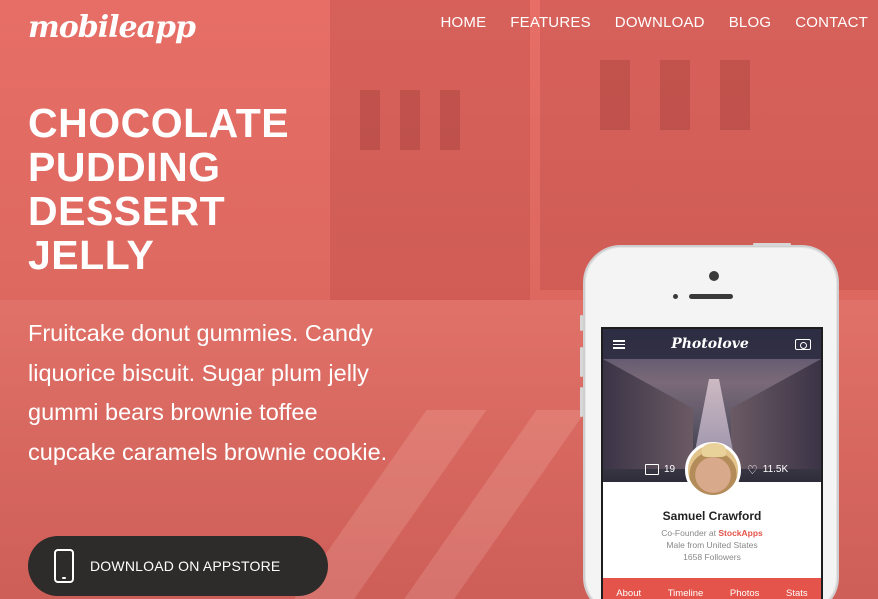  I want to click on photos-count: 19, so click(670, 469).